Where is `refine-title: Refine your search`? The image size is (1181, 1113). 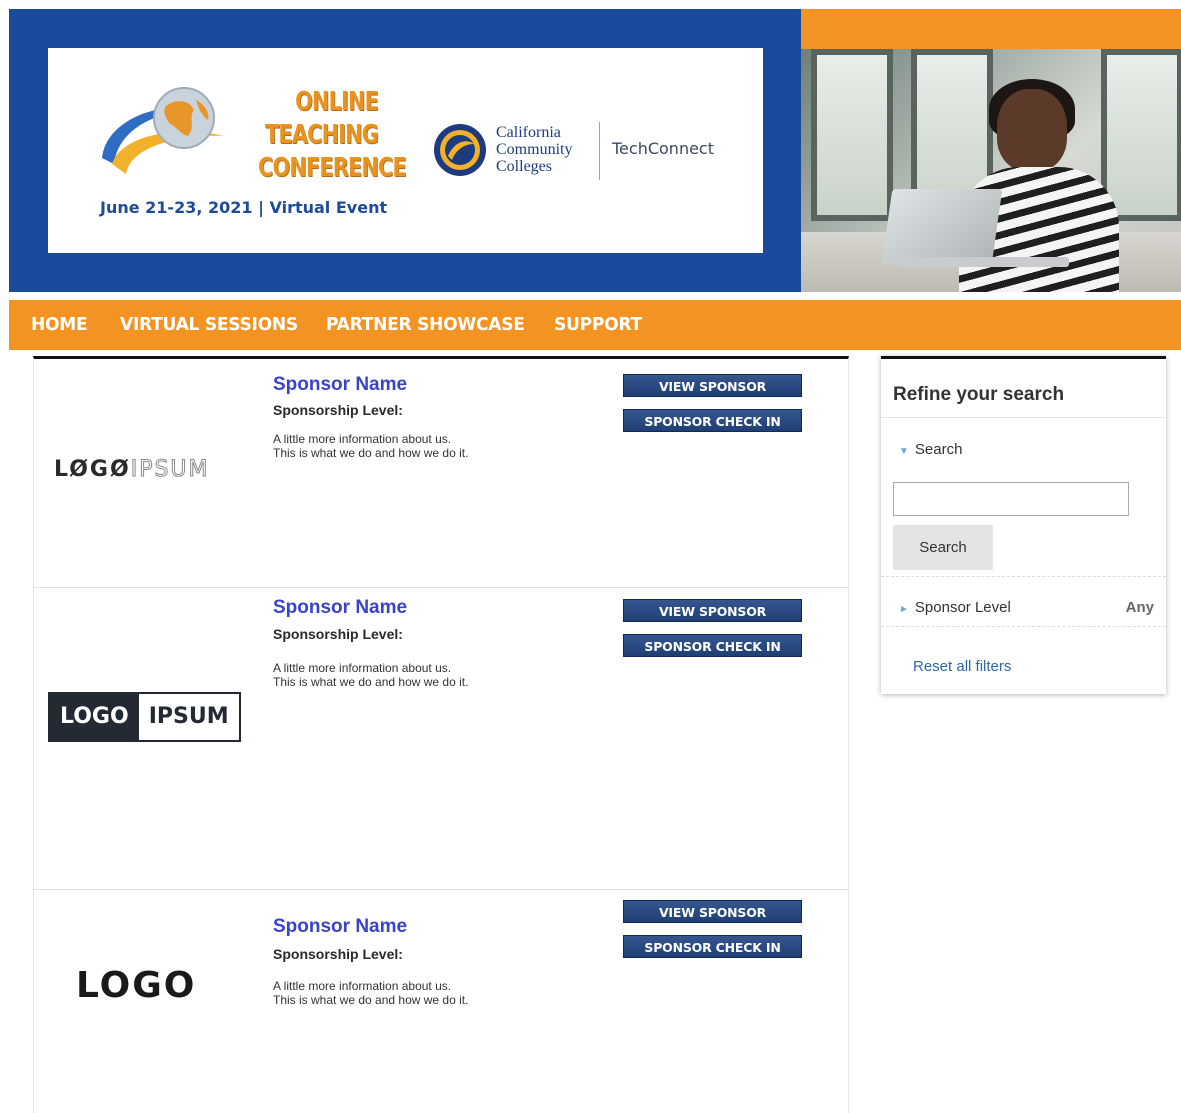
refine-title: Refine your search is located at coordinates (979, 394).